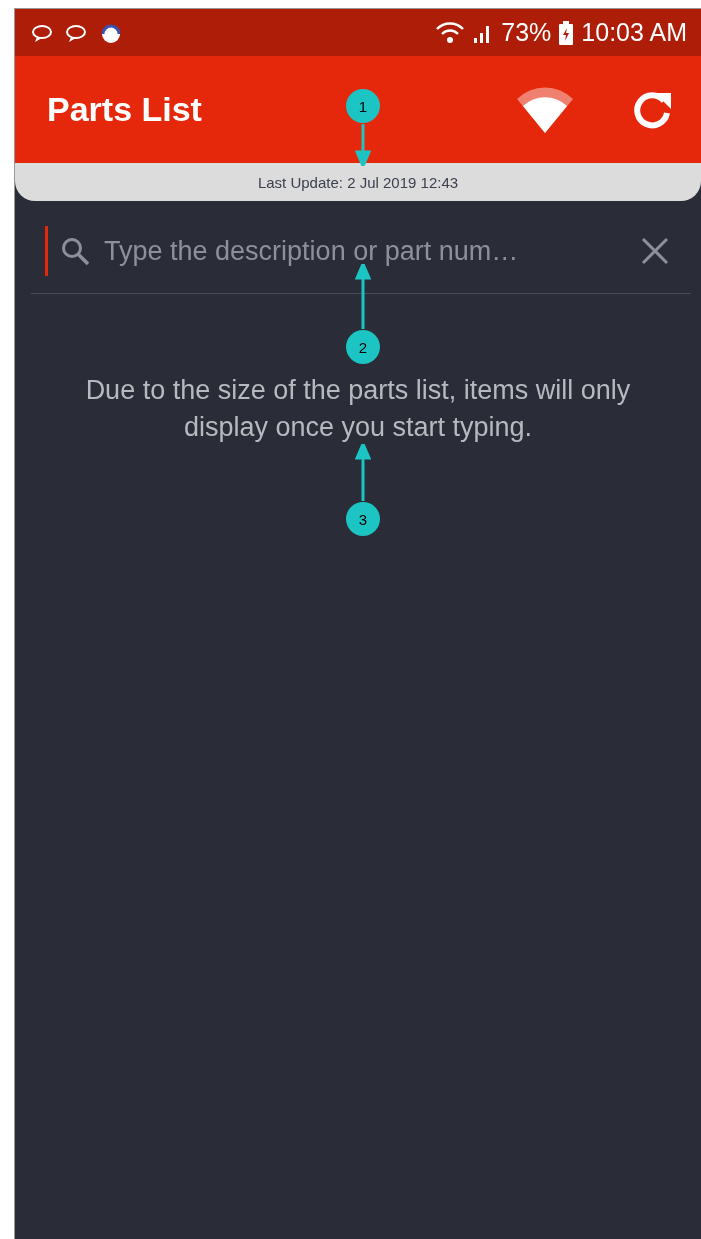 The width and height of the screenshot is (701, 1239). Describe the element at coordinates (358, 409) in the screenshot. I see `info-message: Due to the size of the parts list, items will only display once you start typing.` at that location.